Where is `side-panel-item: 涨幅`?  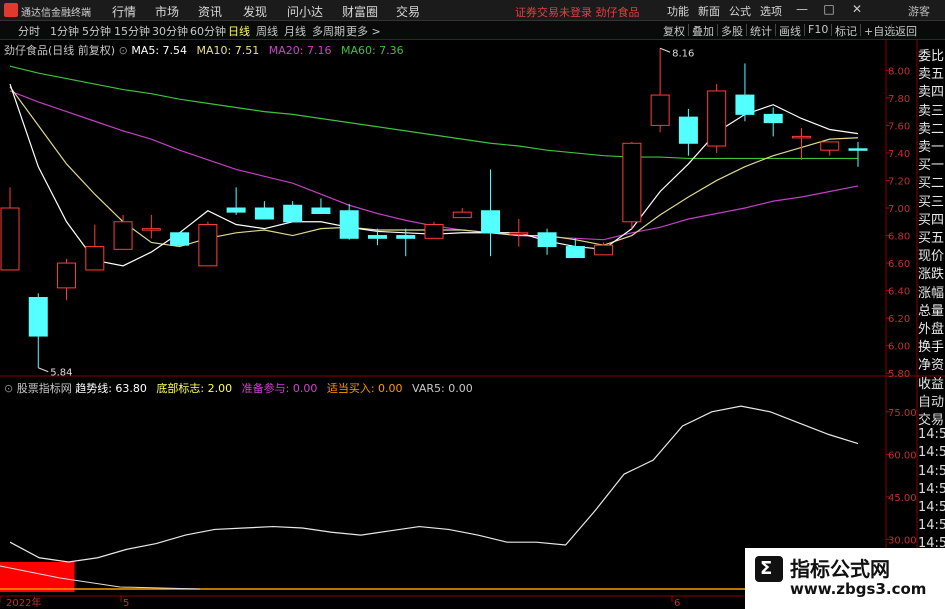
side-panel-item: 涨幅 is located at coordinates (931, 291).